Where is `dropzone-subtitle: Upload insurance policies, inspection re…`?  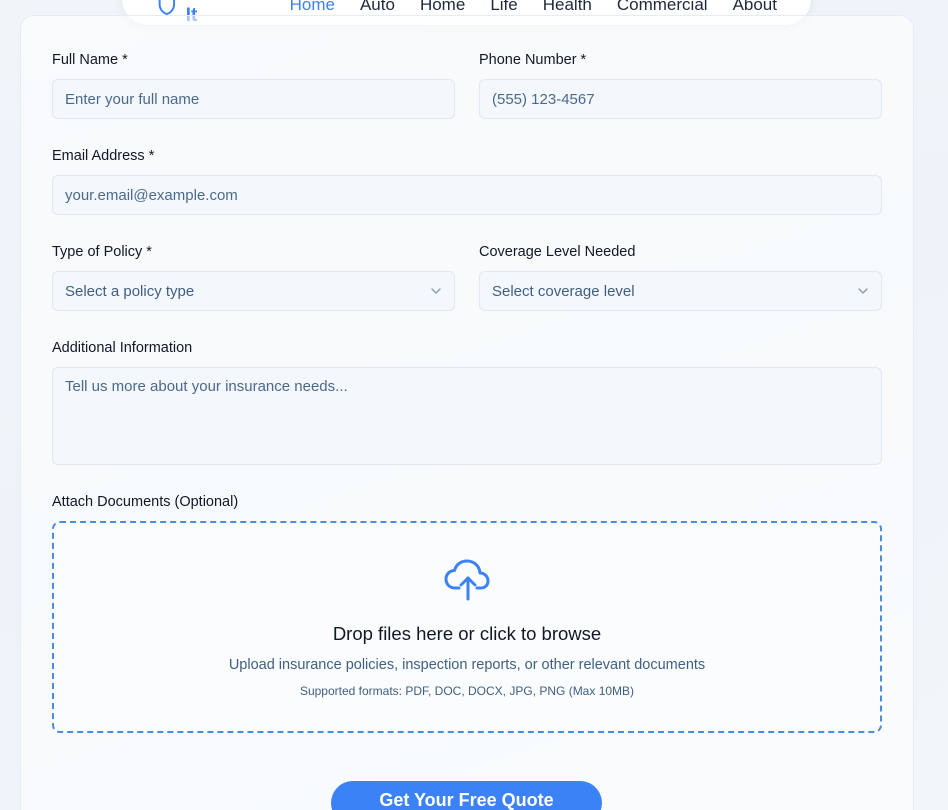 dropzone-subtitle: Upload insurance policies, inspection re… is located at coordinates (467, 665).